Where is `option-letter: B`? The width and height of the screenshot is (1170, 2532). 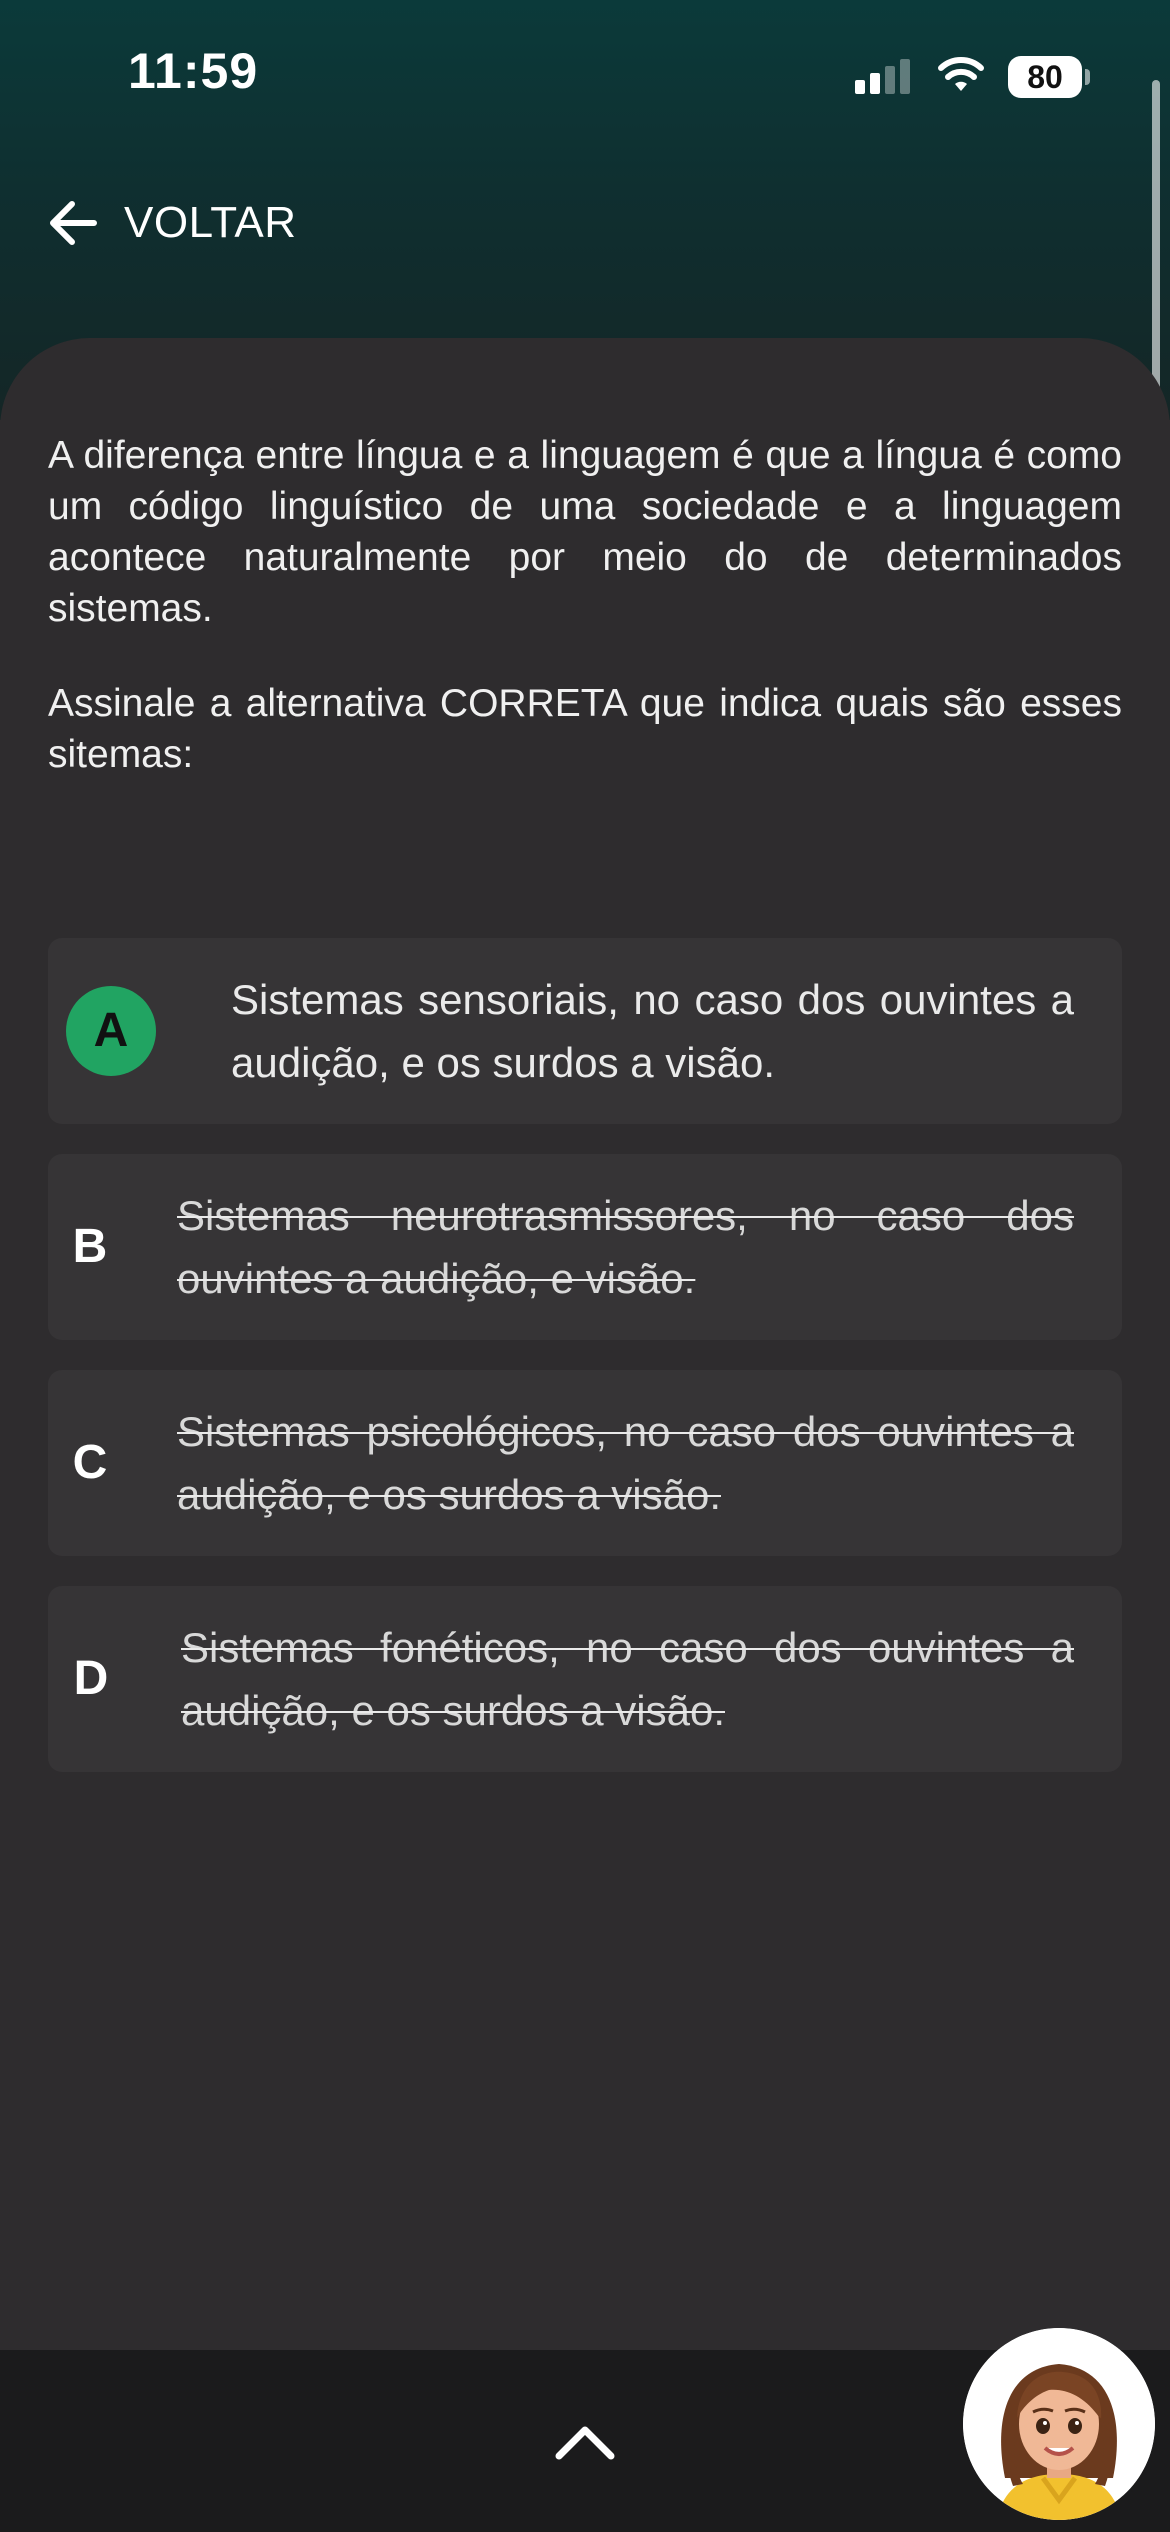 option-letter: B is located at coordinates (90, 1246).